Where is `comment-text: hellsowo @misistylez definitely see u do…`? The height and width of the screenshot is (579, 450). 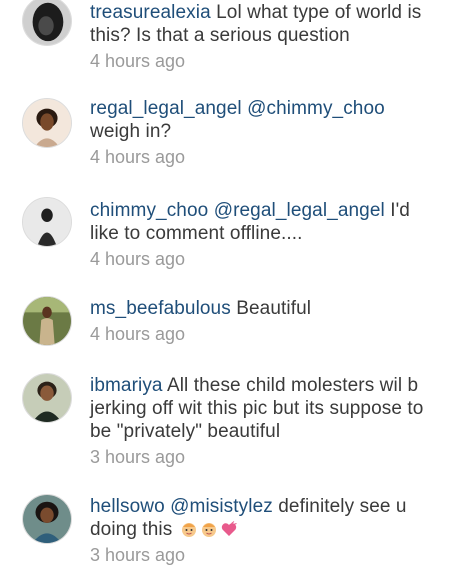 comment-text: hellsowo @misistylez definitely see u do… is located at coordinates (260, 518).